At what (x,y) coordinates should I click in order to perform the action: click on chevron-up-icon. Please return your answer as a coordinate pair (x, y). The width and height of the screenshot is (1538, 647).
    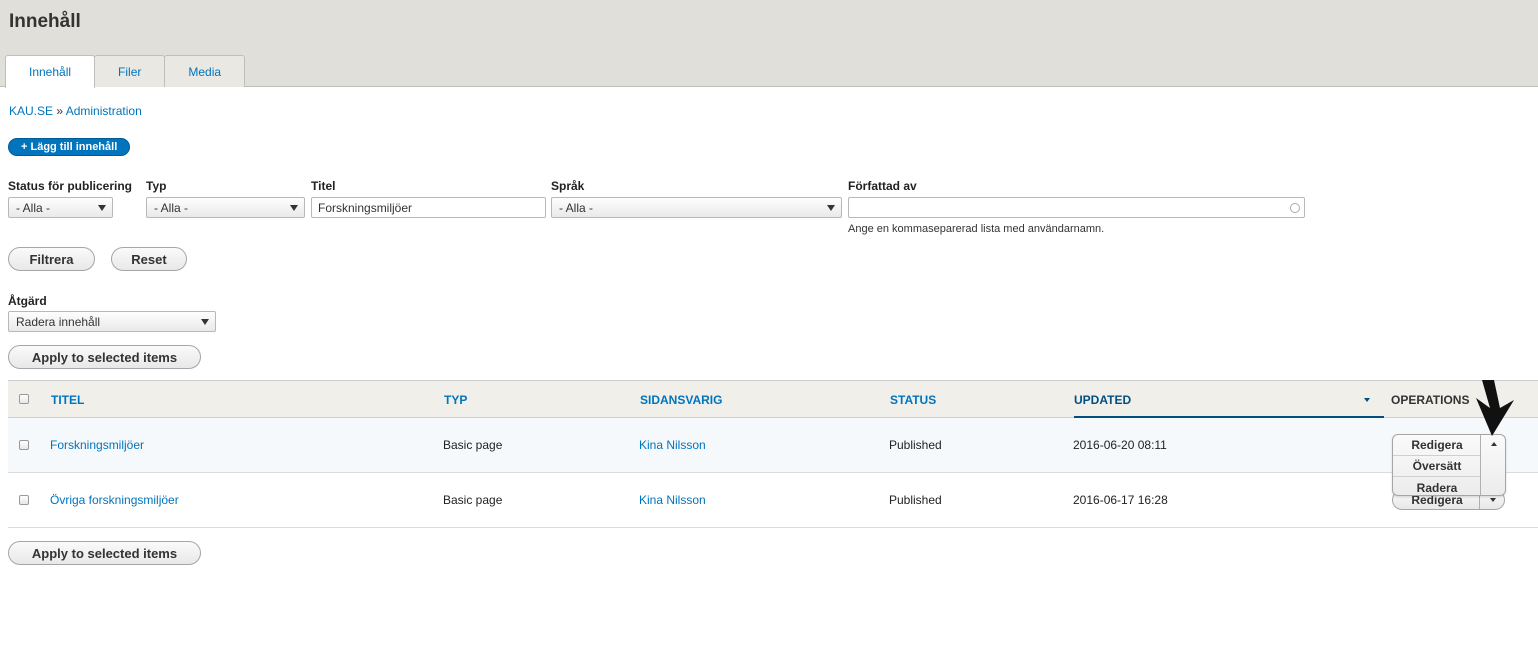
    Looking at the image, I should click on (1494, 444).